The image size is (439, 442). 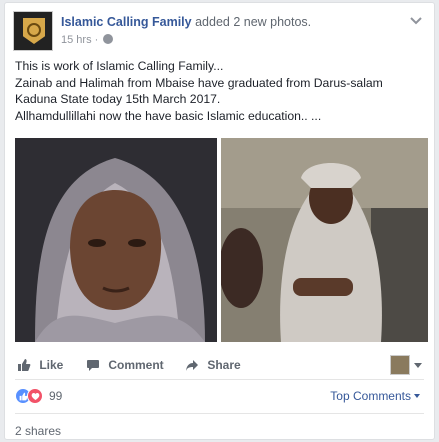 What do you see at coordinates (55, 396) in the screenshot?
I see `reaction-count: 99` at bounding box center [55, 396].